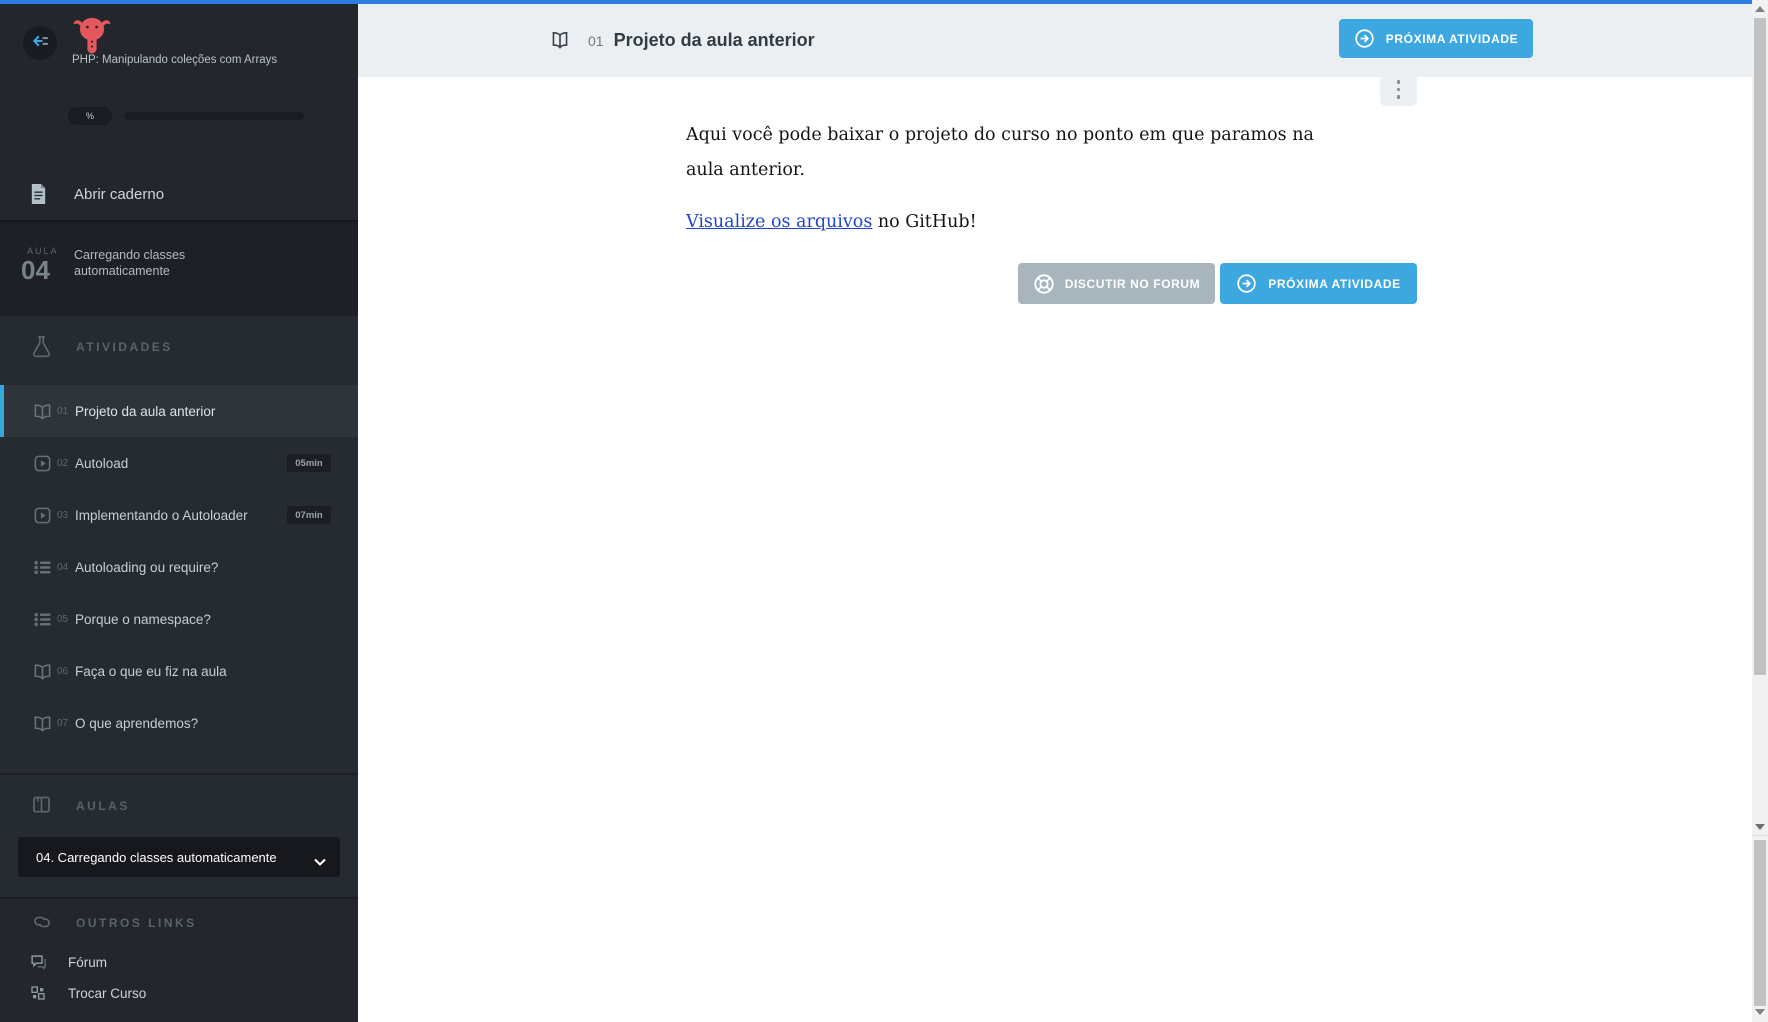 This screenshot has width=1768, height=1022. I want to click on scrollbar-thumb, so click(1760, 346).